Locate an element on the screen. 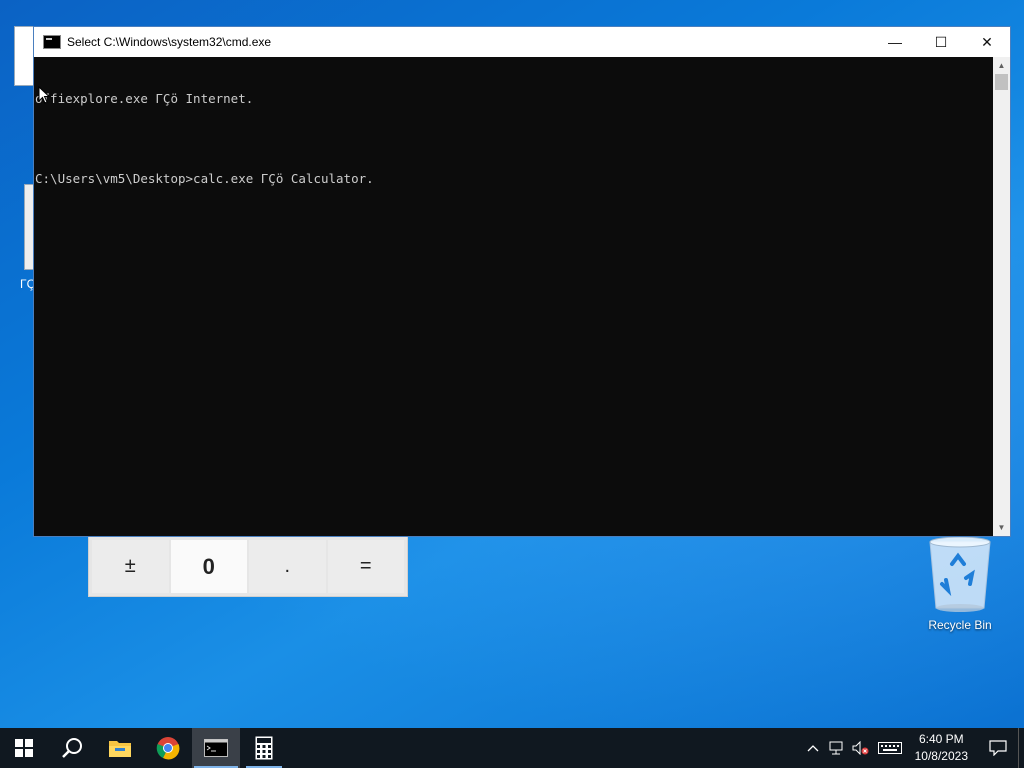 This screenshot has height=768, width=1024. taskbar-file-explorer is located at coordinates (120, 748).